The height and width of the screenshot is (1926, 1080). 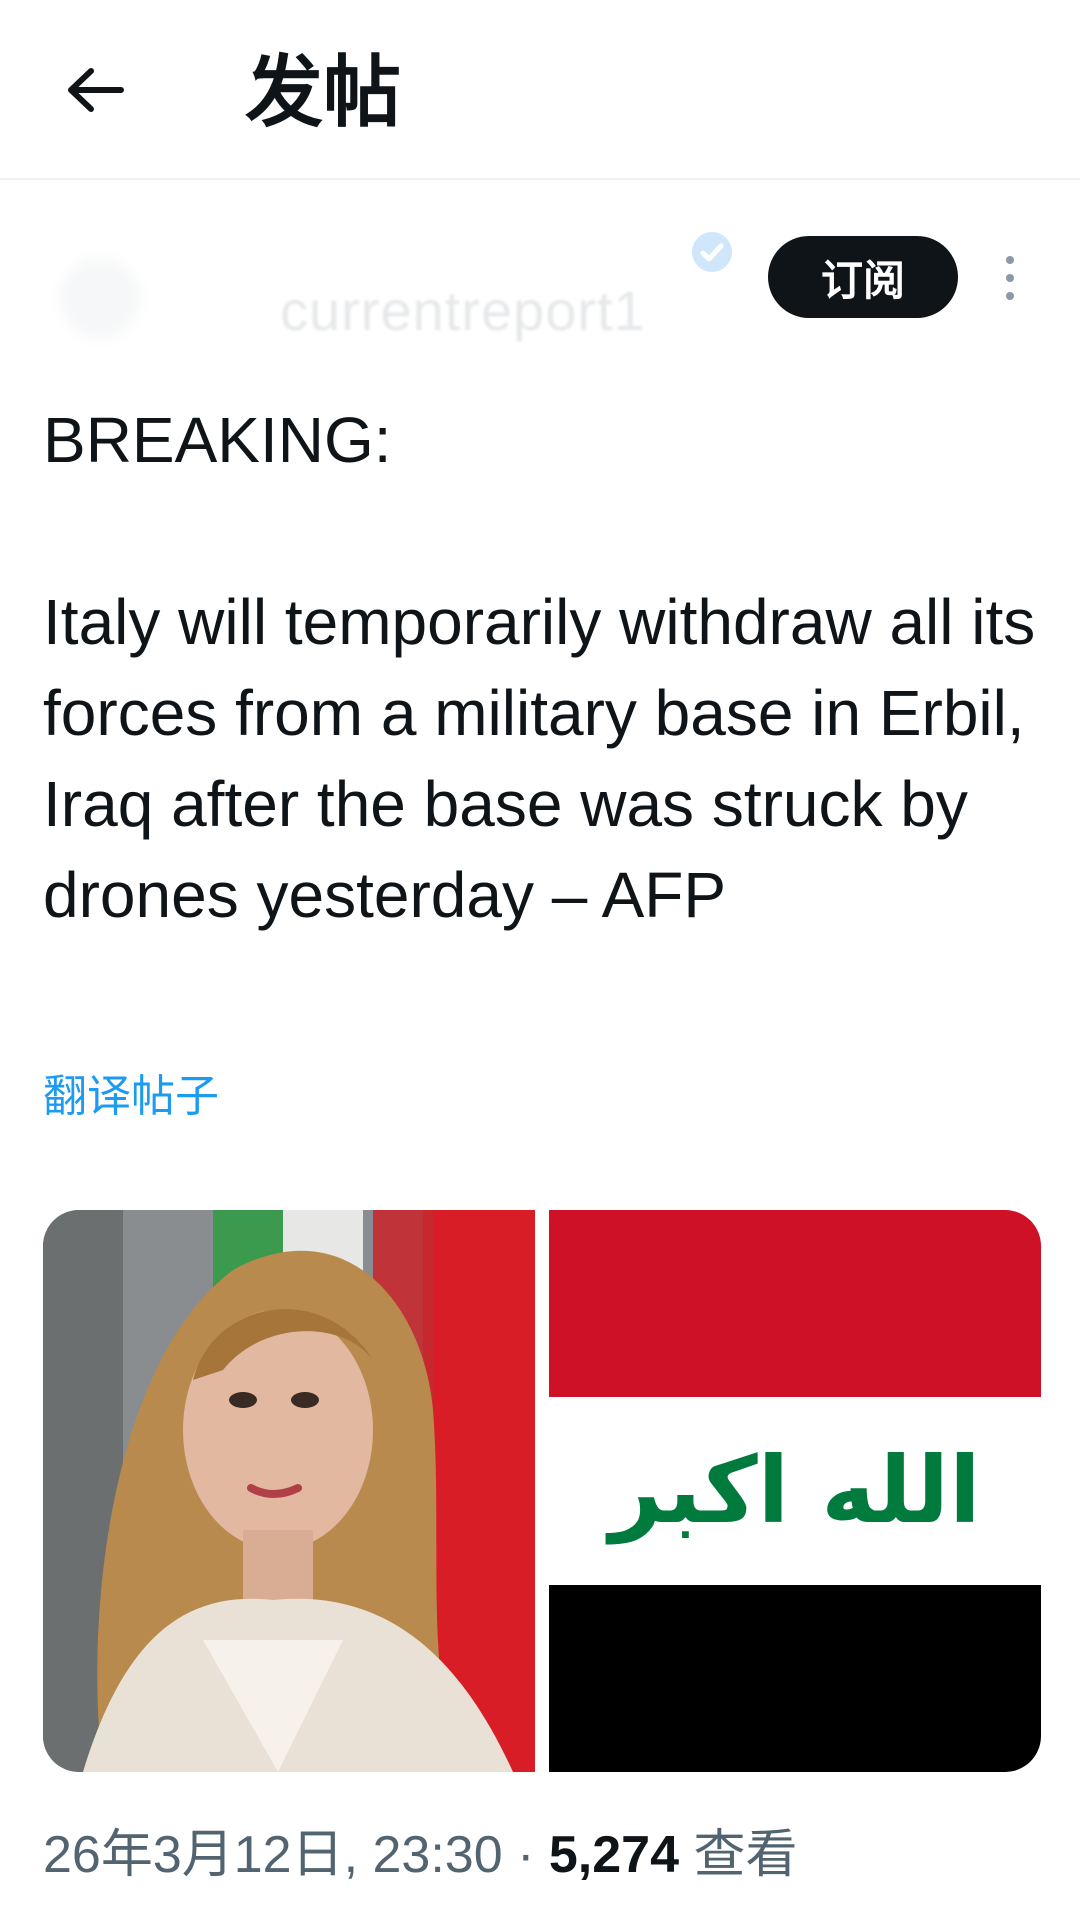 I want to click on portrait-photo, so click(x=289, y=1491).